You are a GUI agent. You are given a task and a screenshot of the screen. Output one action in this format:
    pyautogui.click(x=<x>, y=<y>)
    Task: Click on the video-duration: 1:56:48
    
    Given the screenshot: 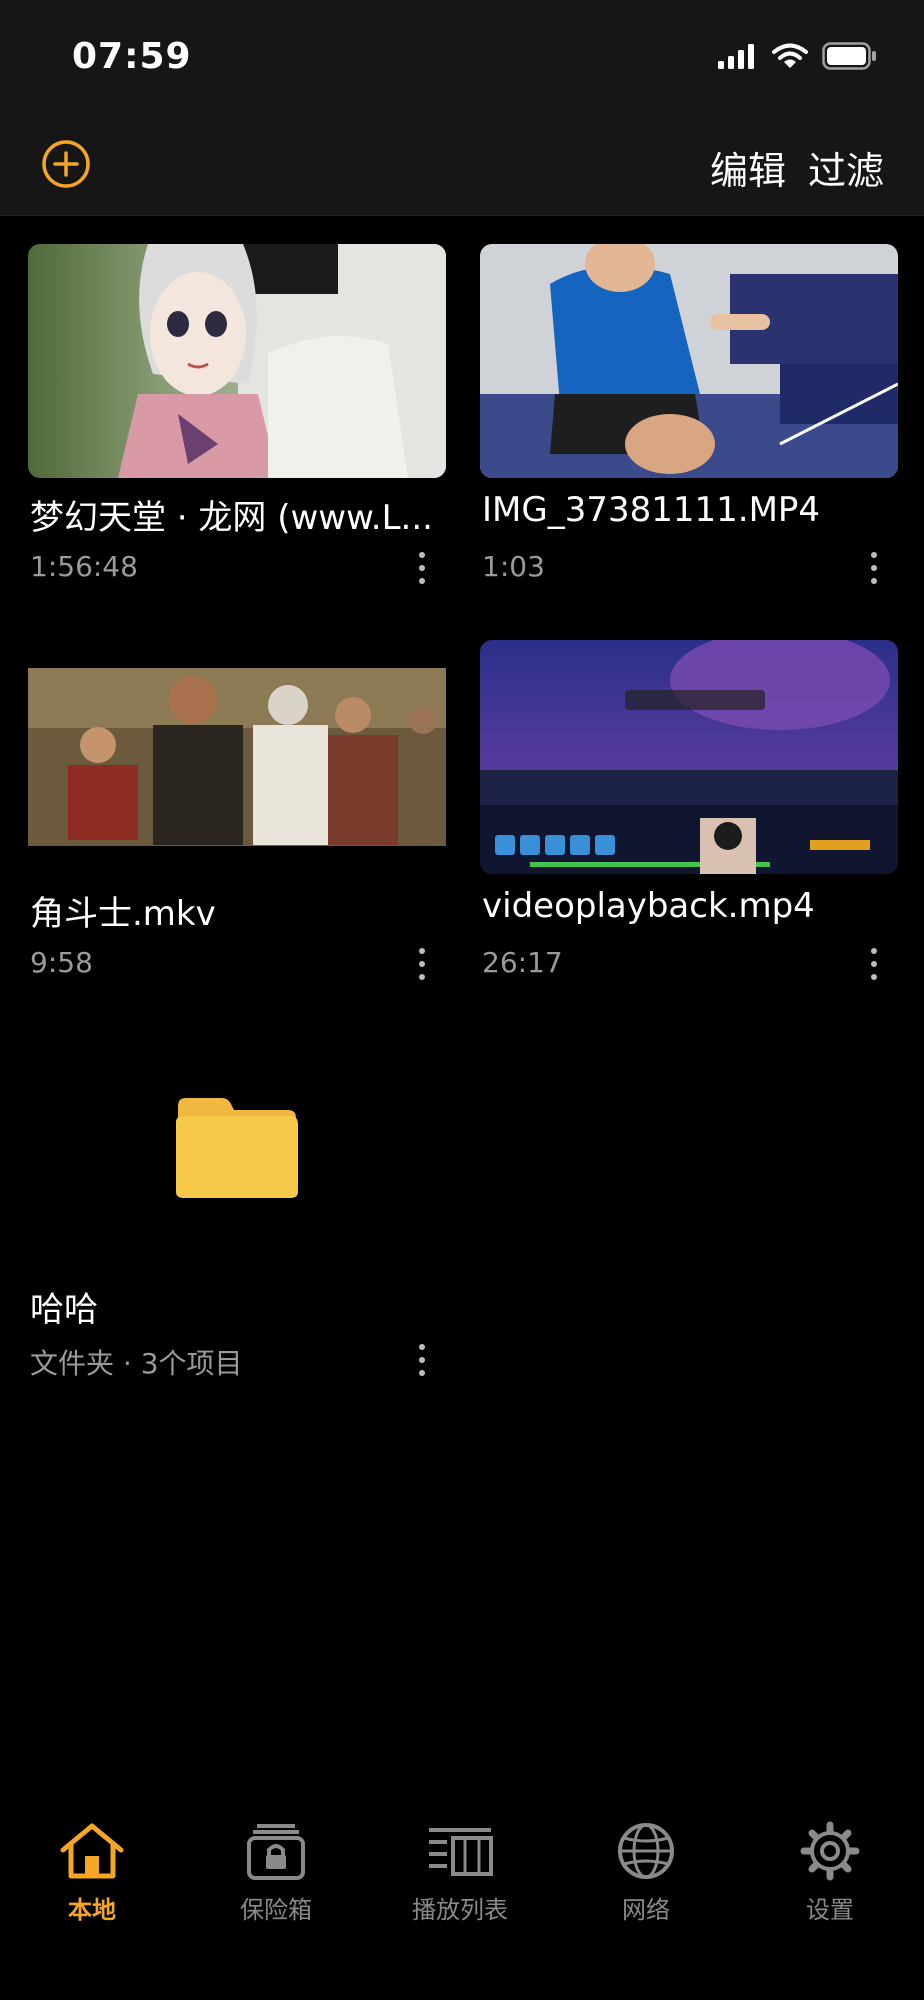 What is the action you would take?
    pyautogui.click(x=84, y=566)
    